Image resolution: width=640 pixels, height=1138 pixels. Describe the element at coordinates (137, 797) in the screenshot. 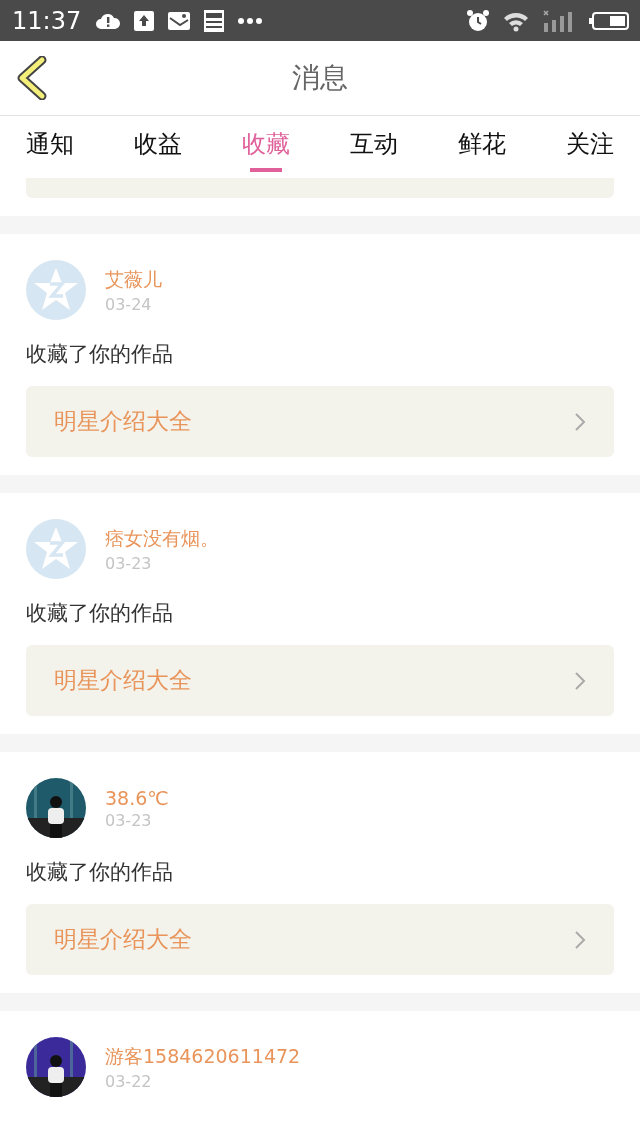

I see `user-name: 38.6℃` at that location.